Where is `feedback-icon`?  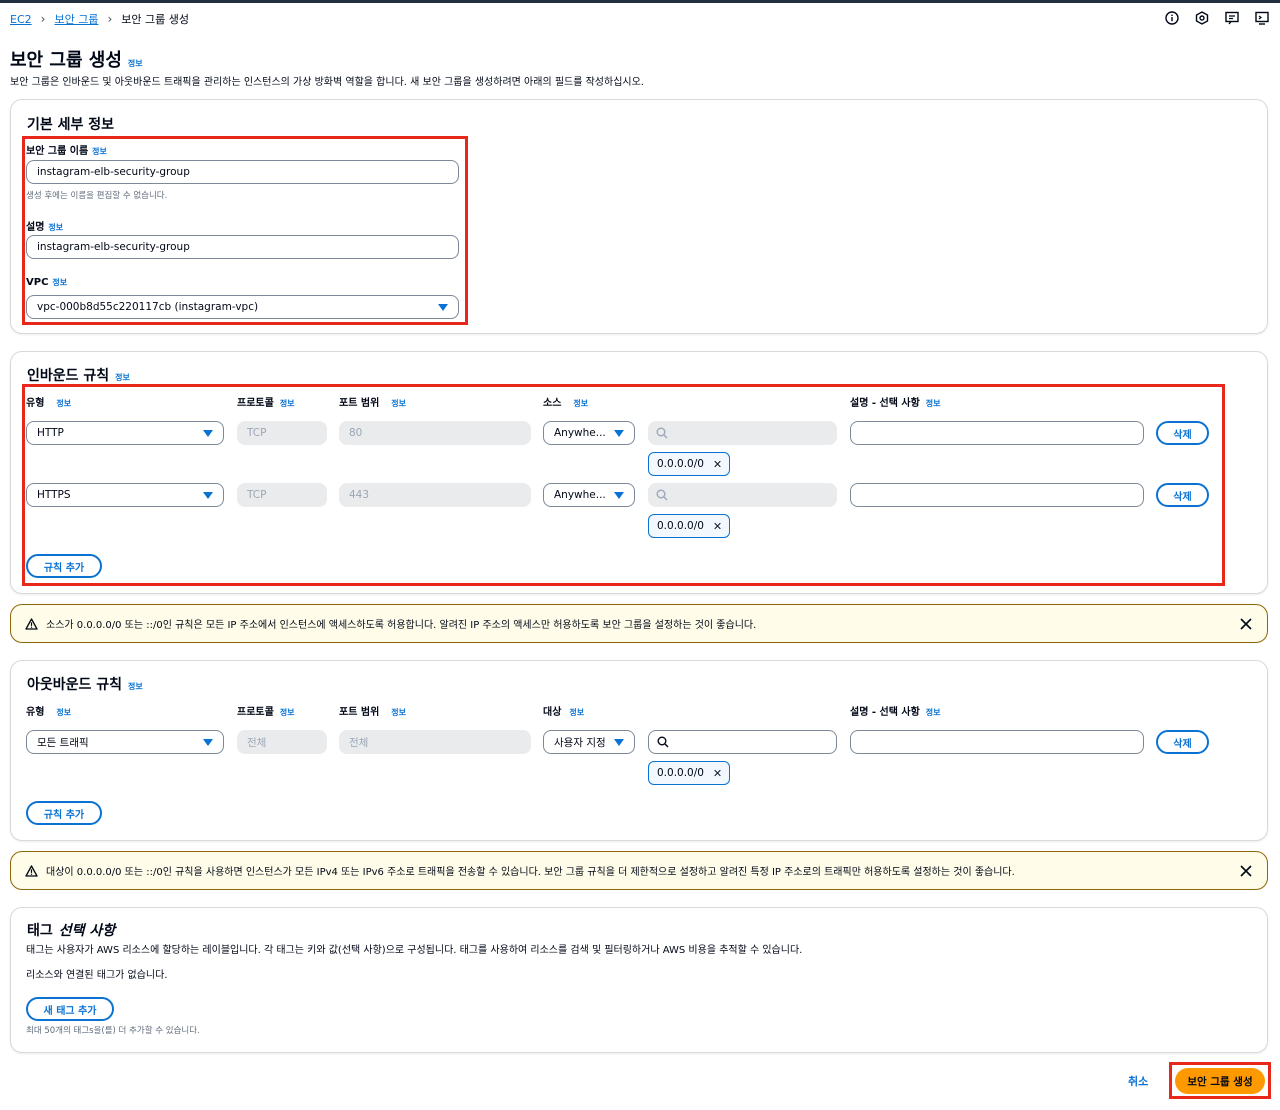
feedback-icon is located at coordinates (1232, 18).